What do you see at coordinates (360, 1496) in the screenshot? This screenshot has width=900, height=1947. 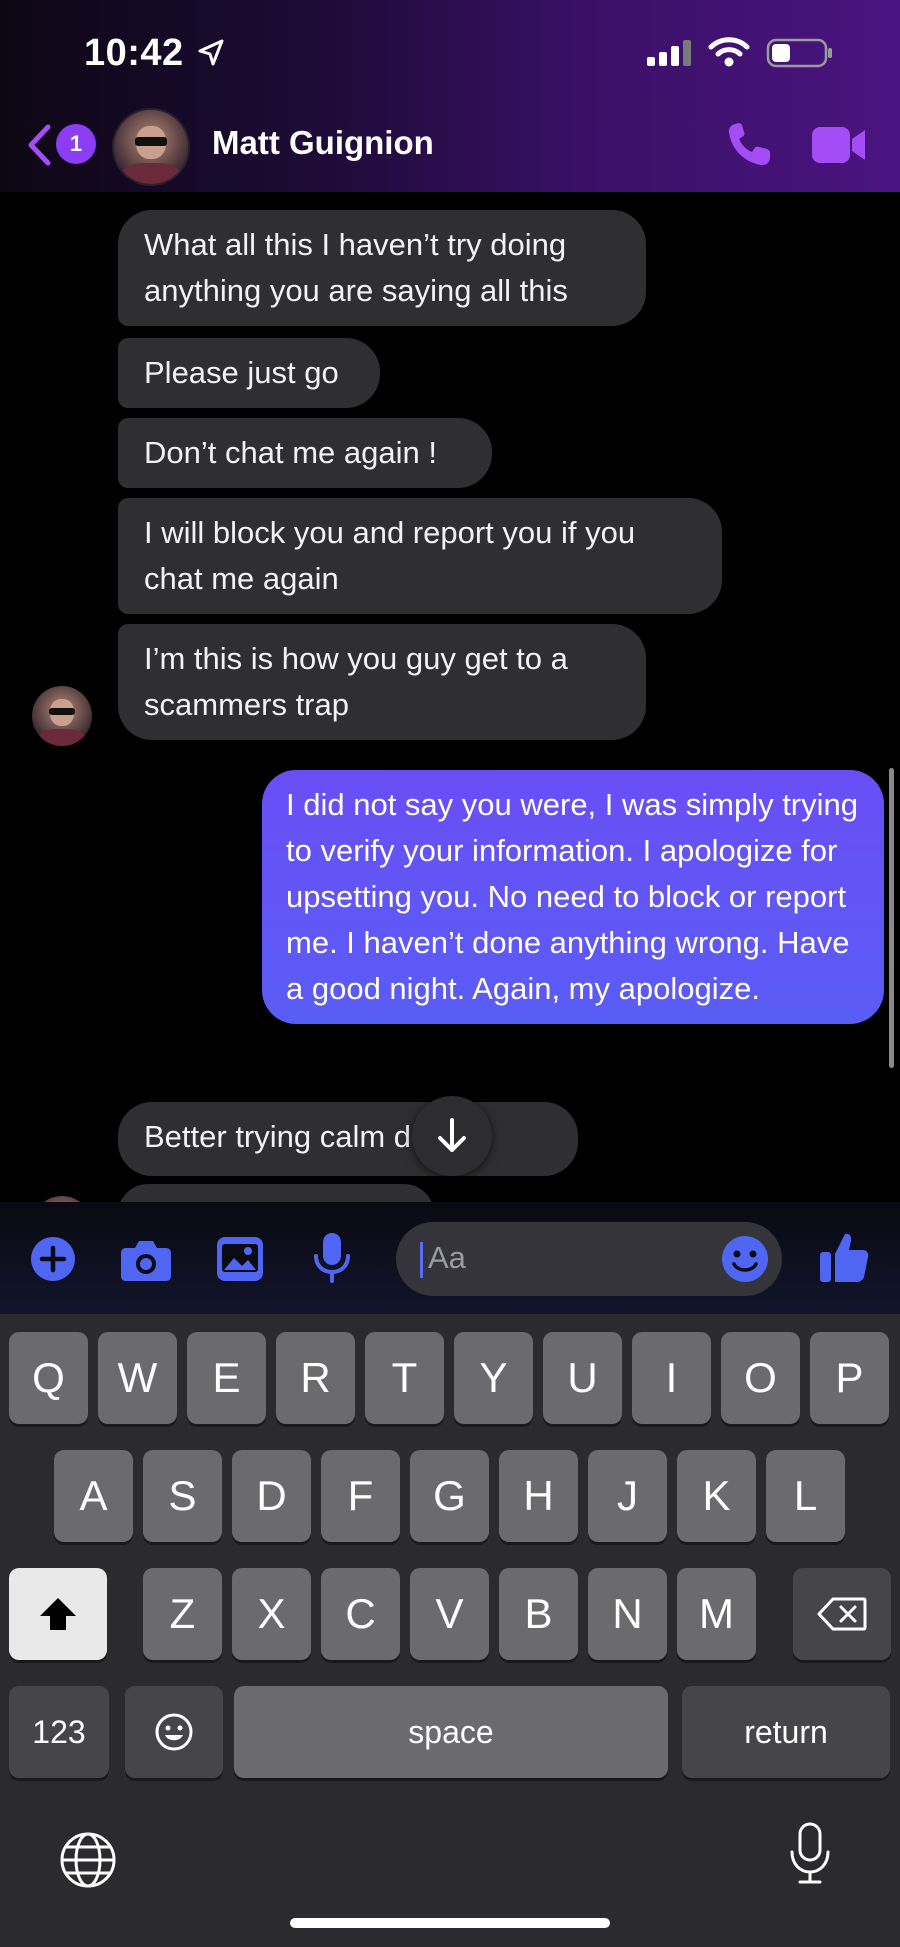 I see `key-f: F` at bounding box center [360, 1496].